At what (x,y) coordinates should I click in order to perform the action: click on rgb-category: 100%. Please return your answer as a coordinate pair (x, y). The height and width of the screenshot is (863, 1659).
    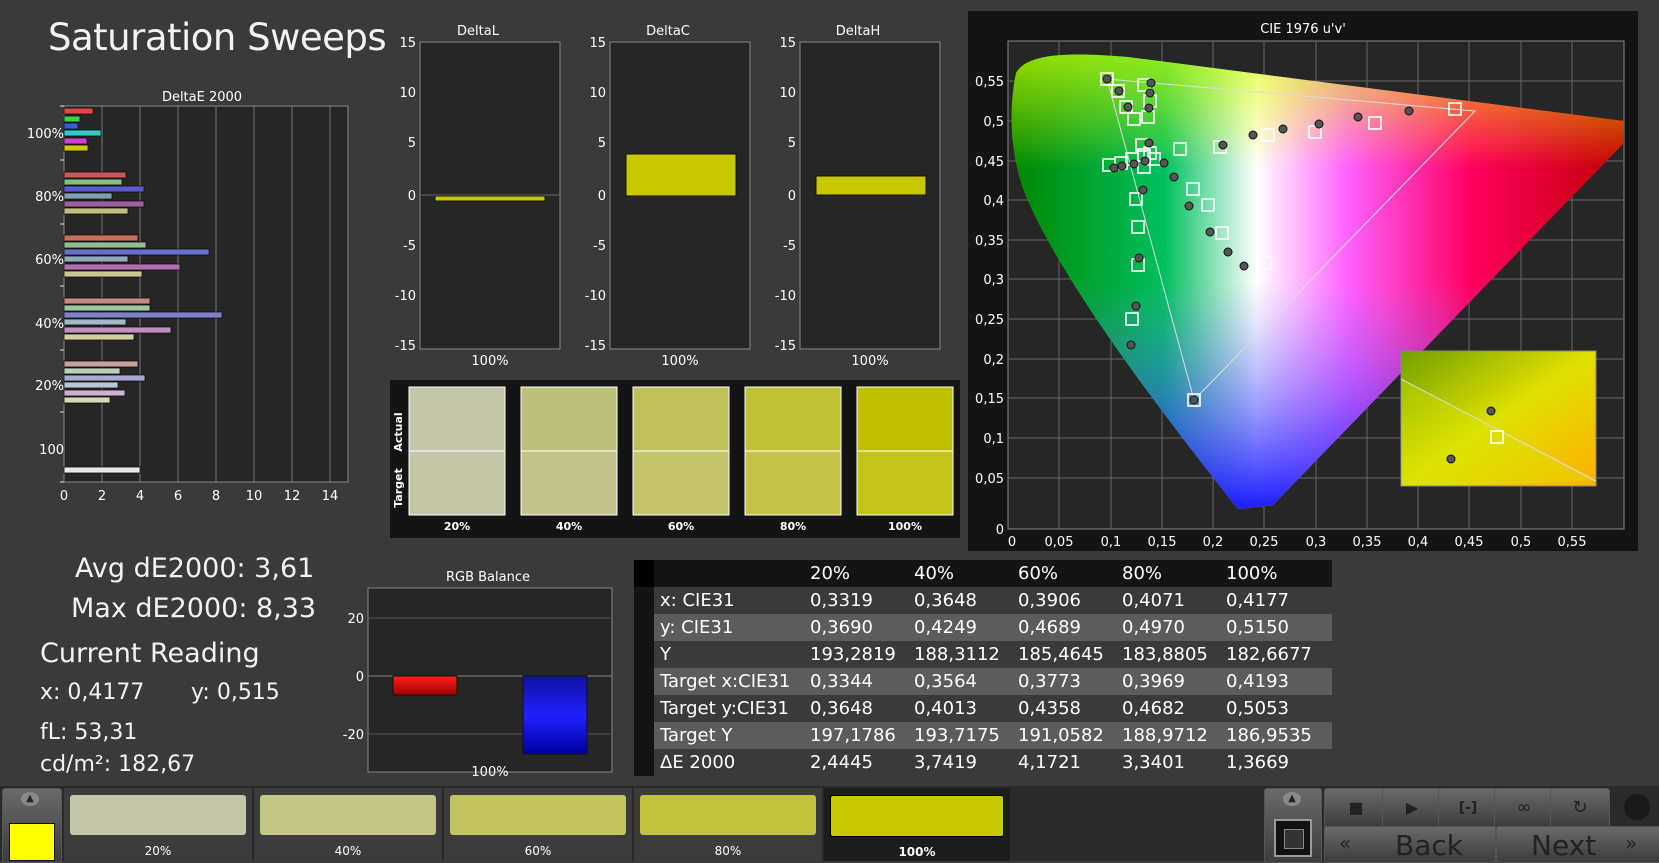
    Looking at the image, I should click on (490, 772).